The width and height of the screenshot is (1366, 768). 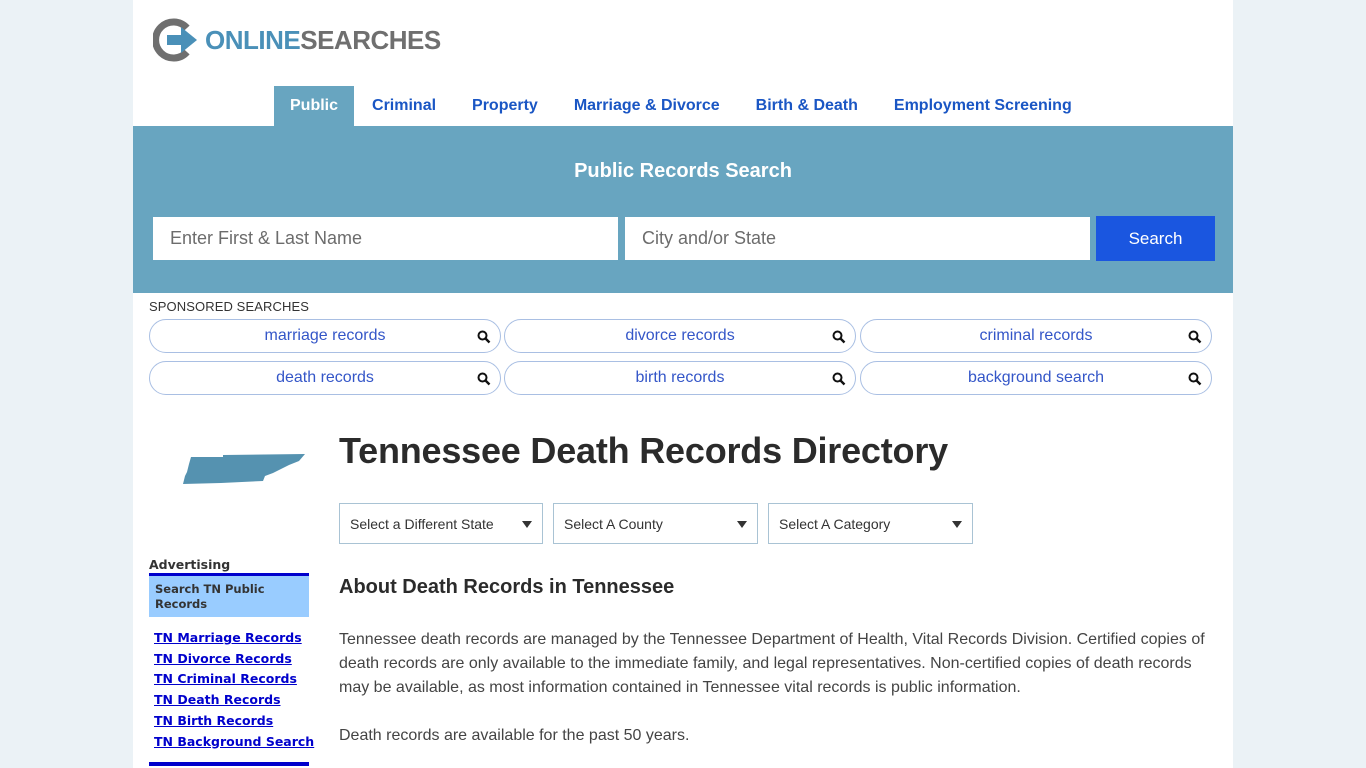 I want to click on logo-text: ONLINESEARCHES, so click(x=323, y=40).